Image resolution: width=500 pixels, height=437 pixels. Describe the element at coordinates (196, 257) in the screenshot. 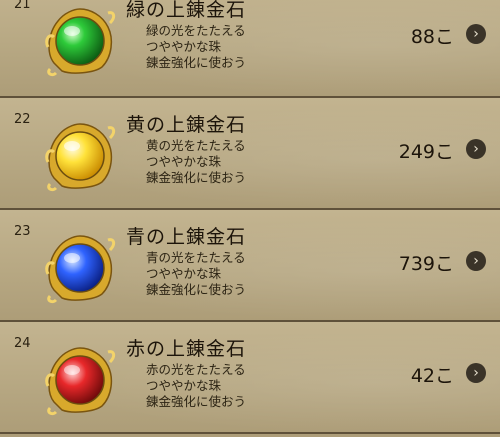

I see `item-description-line: 青の光をたたえる` at that location.